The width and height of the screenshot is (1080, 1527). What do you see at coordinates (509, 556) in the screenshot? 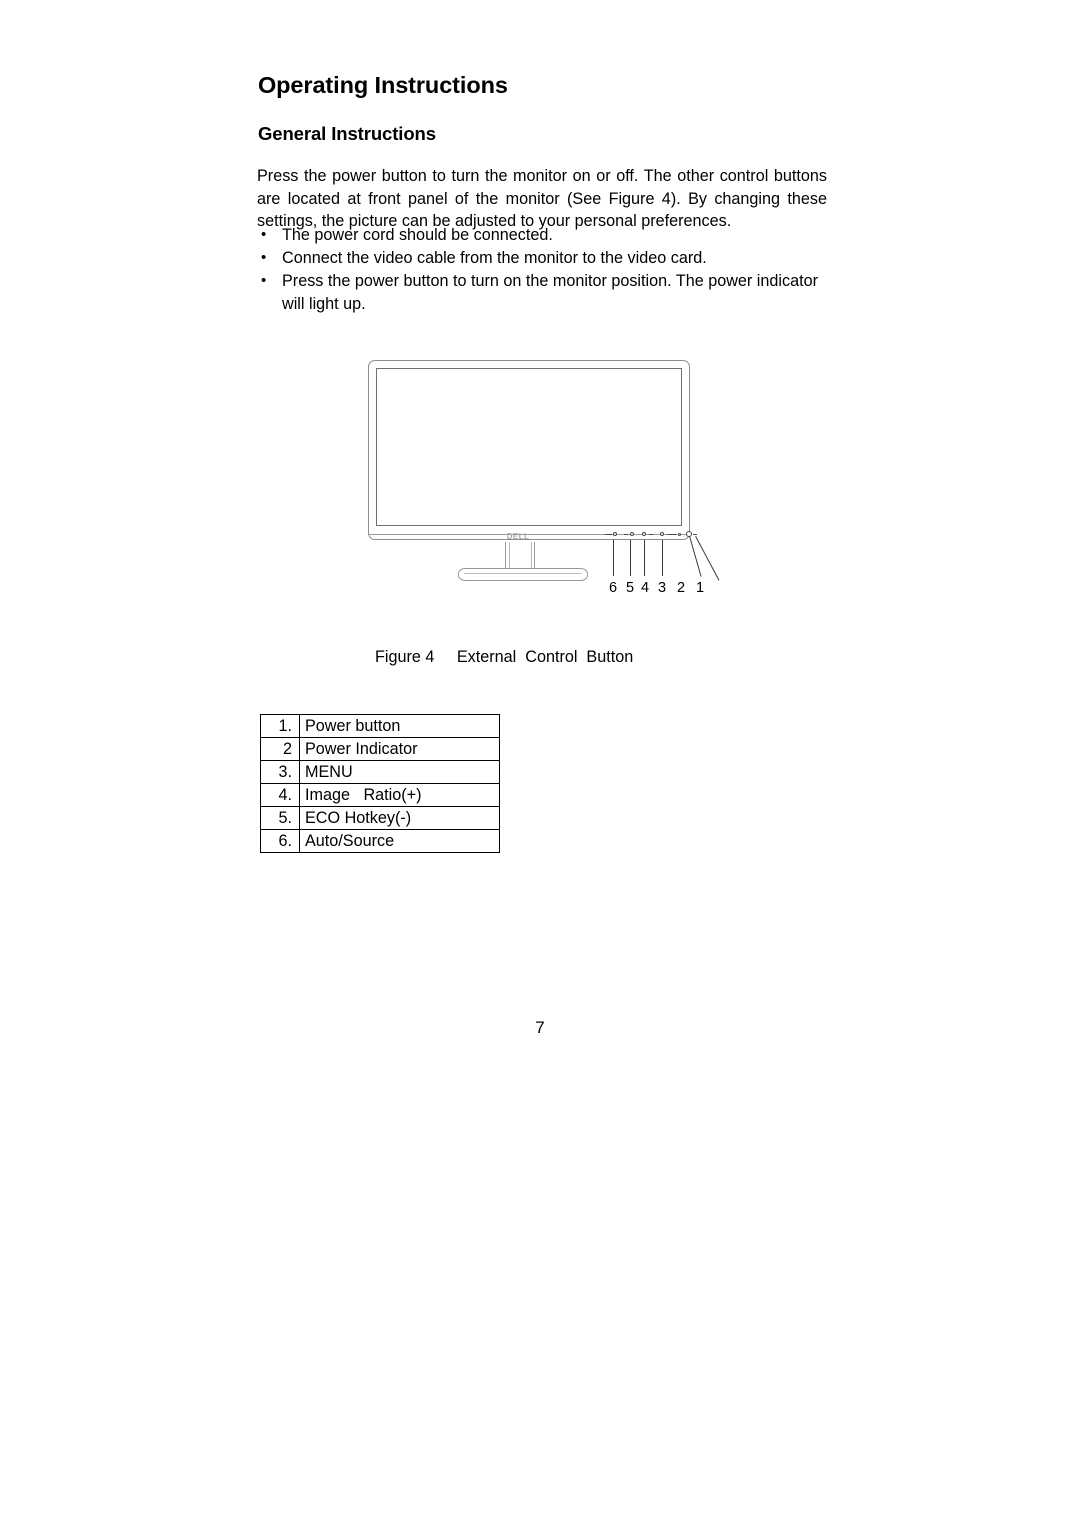
I see `monitor-stand-neck-line-left` at bounding box center [509, 556].